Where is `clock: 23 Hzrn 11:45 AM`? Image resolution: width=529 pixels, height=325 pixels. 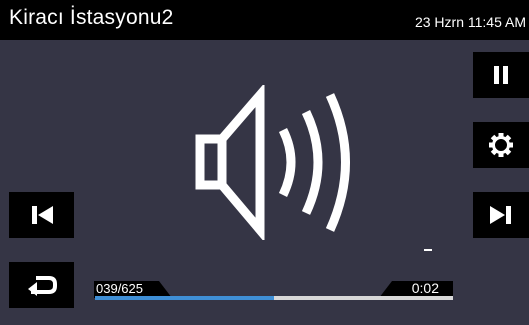
clock: 23 Hzrn 11:45 AM is located at coordinates (470, 22).